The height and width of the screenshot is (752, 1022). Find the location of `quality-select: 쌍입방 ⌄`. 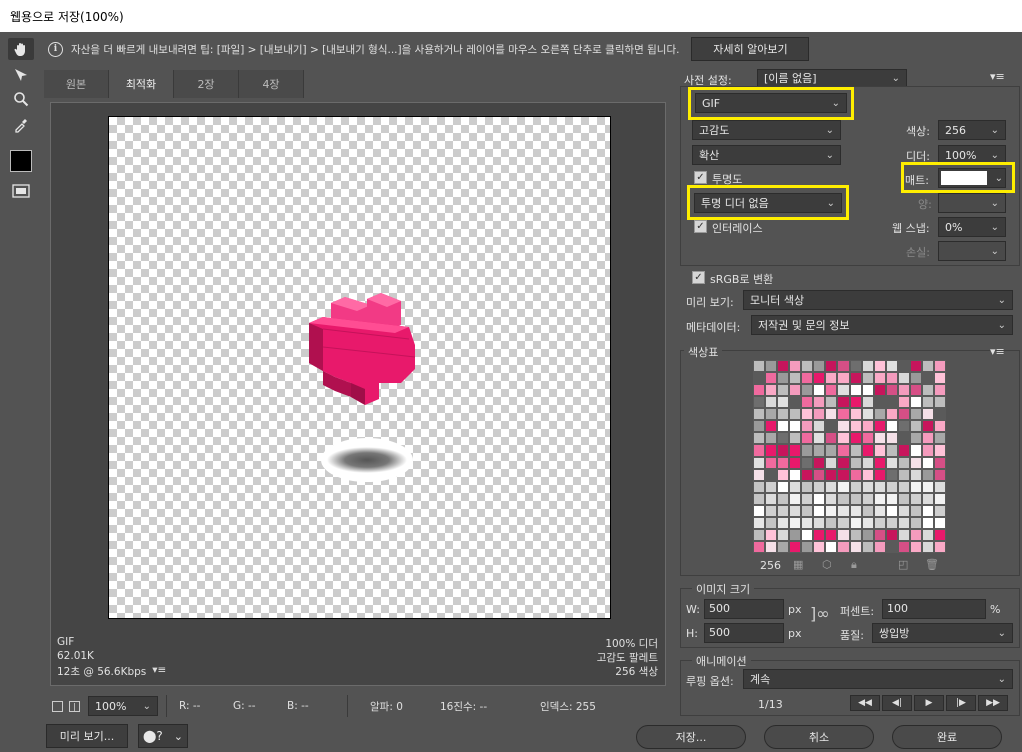

quality-select: 쌍입방 ⌄ is located at coordinates (942, 633).